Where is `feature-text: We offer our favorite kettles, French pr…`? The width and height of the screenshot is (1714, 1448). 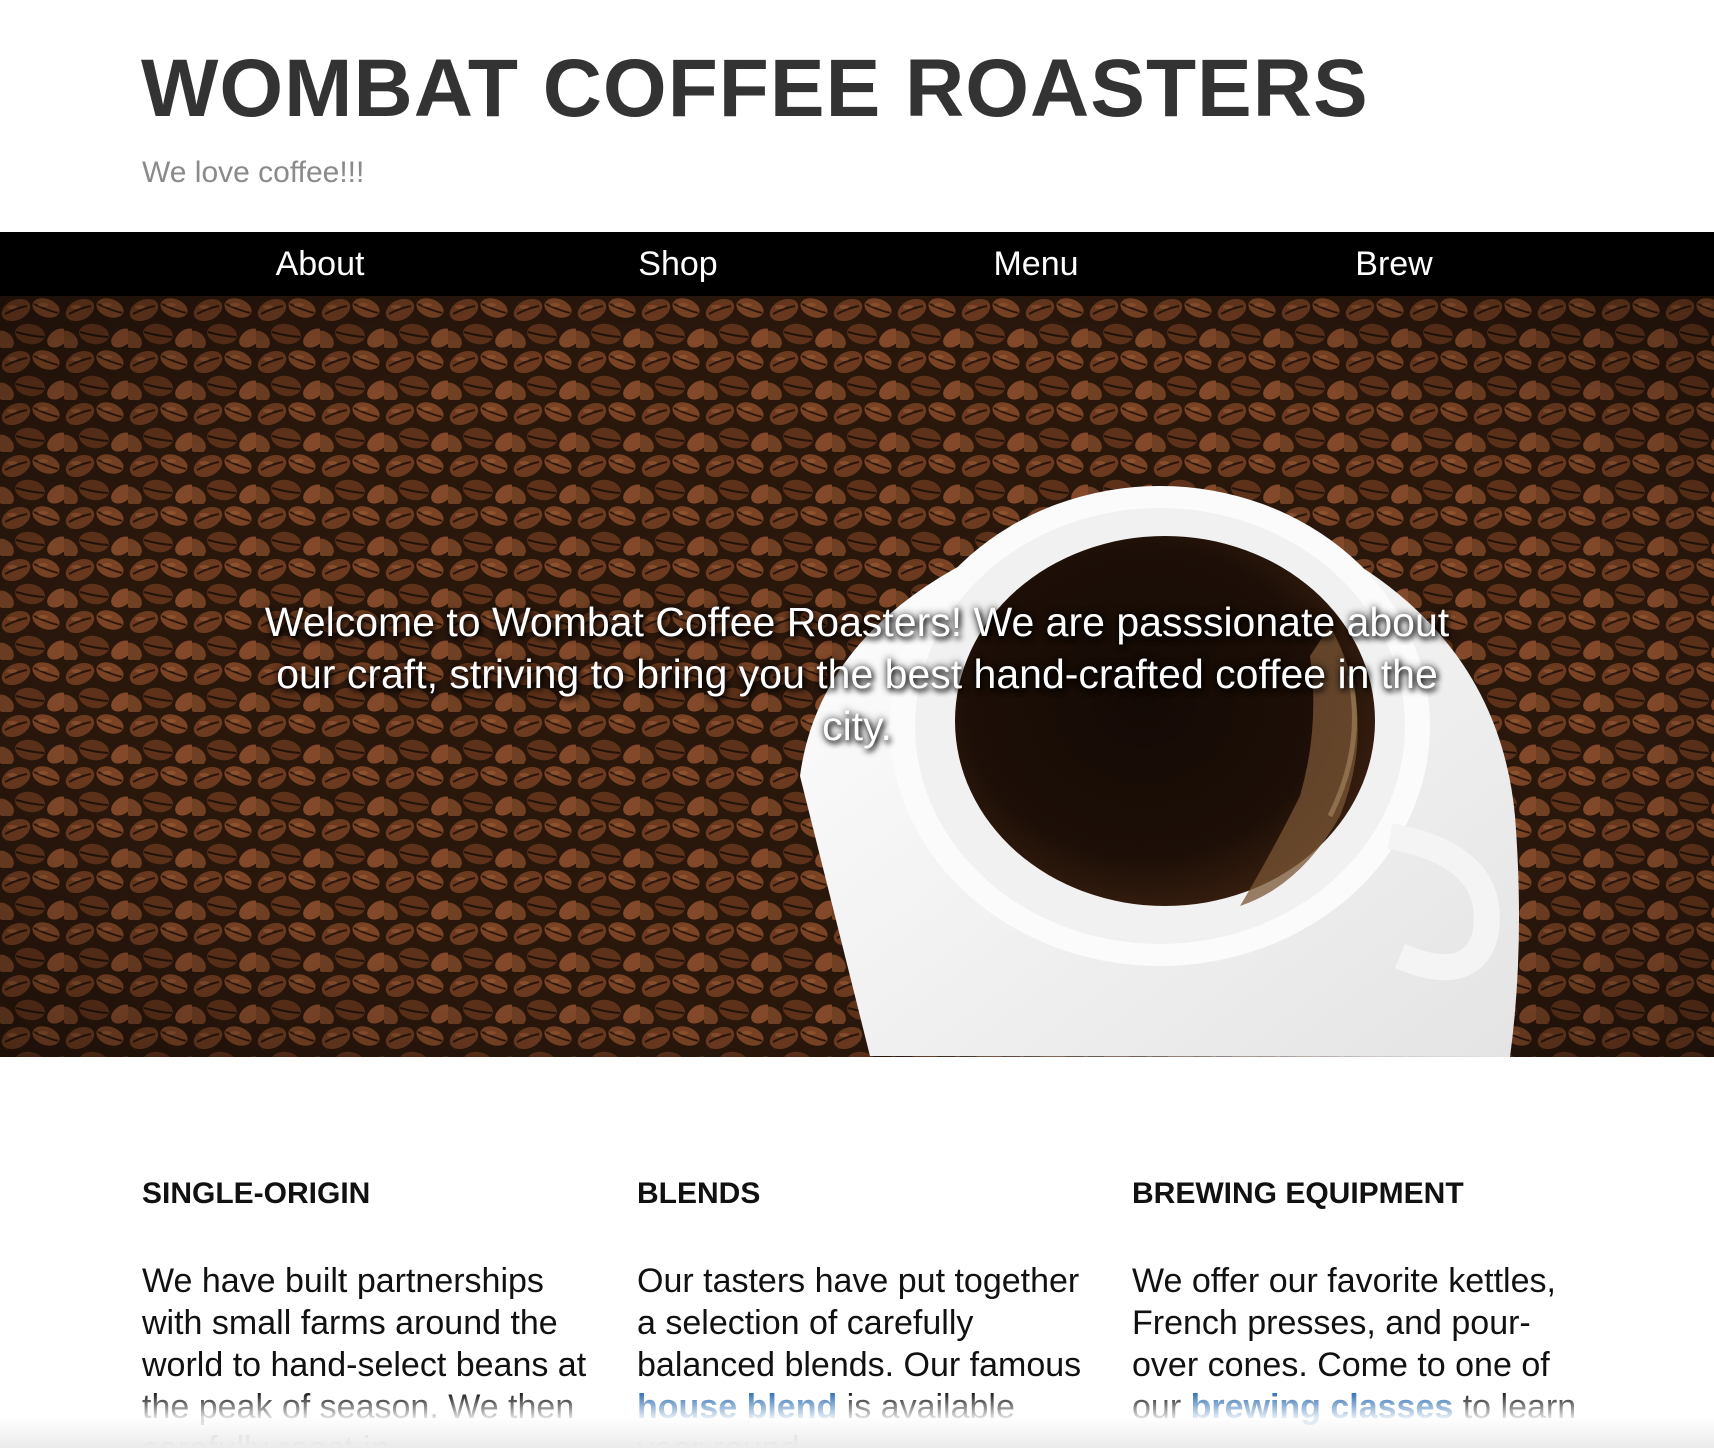
feature-text: We offer our favorite kettles, French pr… is located at coordinates (1357, 1344).